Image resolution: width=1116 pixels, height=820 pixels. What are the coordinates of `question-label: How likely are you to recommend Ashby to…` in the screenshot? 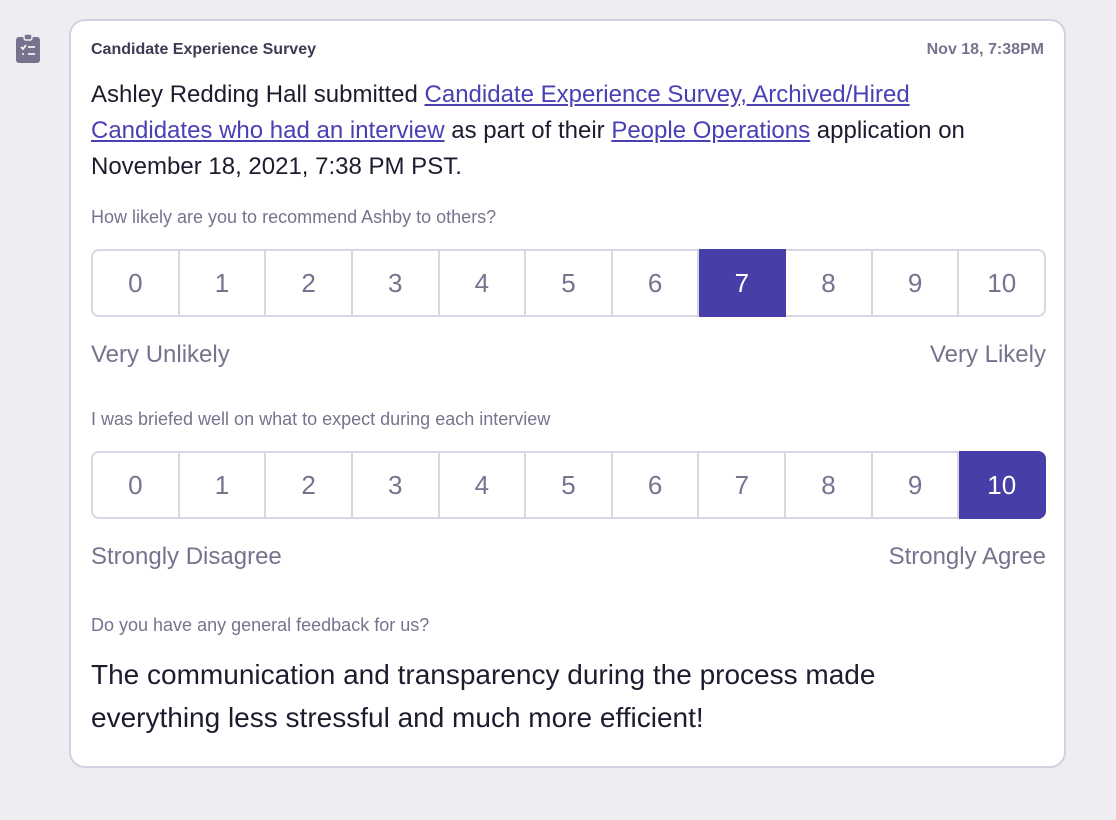 It's located at (294, 217).